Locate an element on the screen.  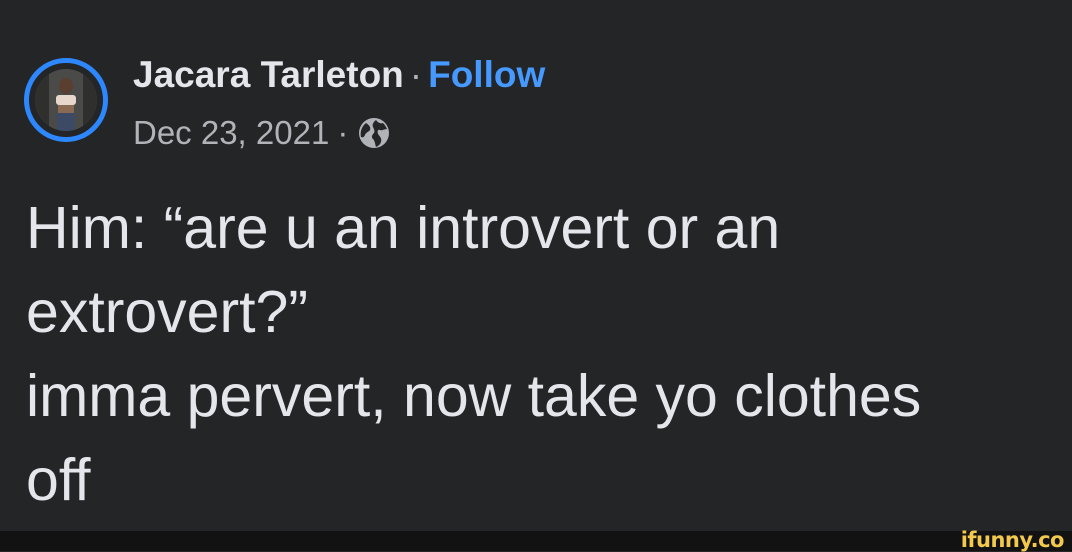
watermark-bar is located at coordinates (536, 541).